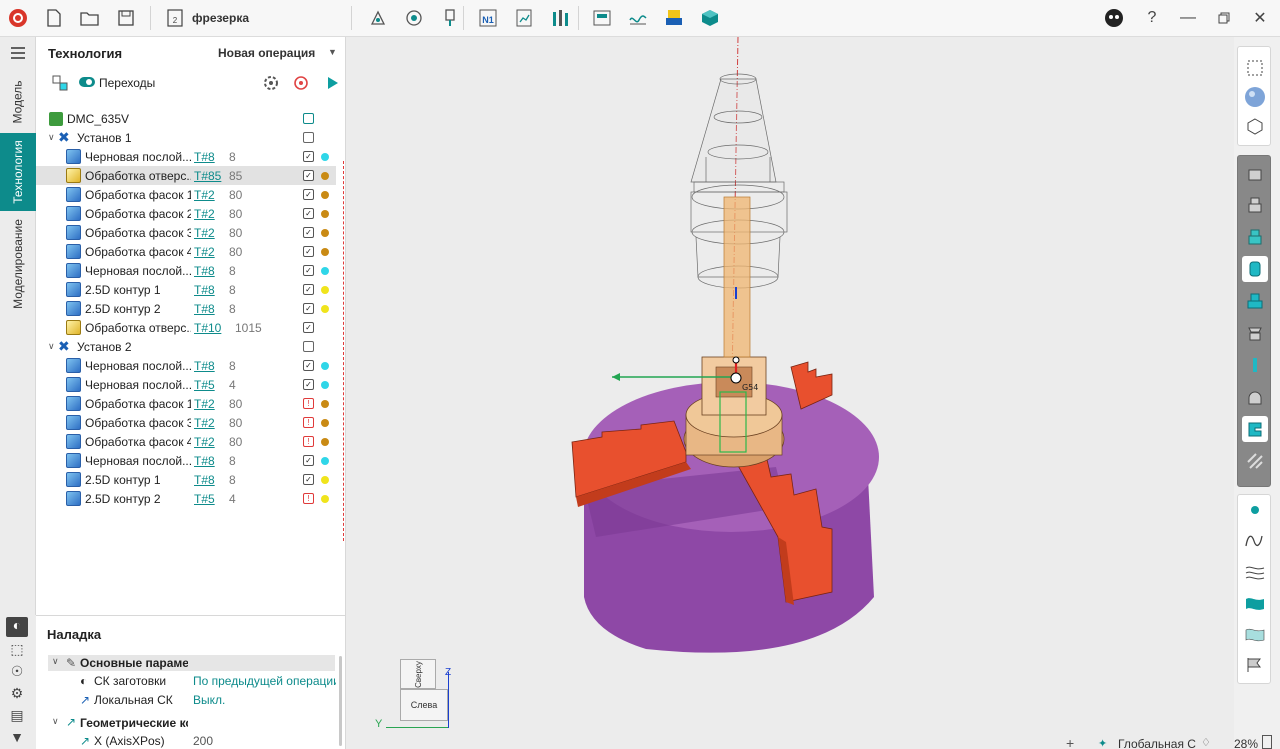 The image size is (1280, 749). What do you see at coordinates (1255, 68) in the screenshot?
I see `wireframe-box-icon` at bounding box center [1255, 68].